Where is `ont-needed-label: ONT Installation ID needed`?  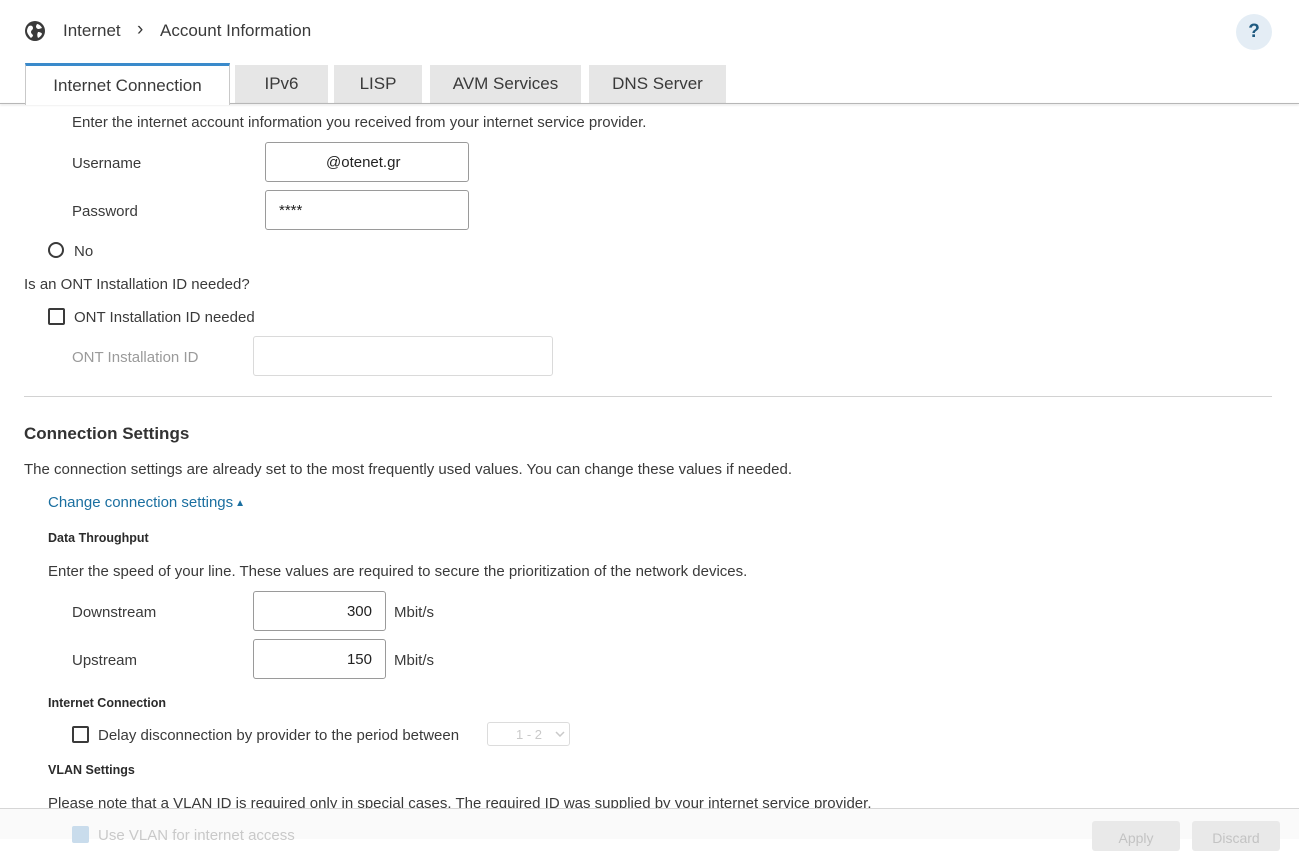
ont-needed-label: ONT Installation ID needed is located at coordinates (164, 317).